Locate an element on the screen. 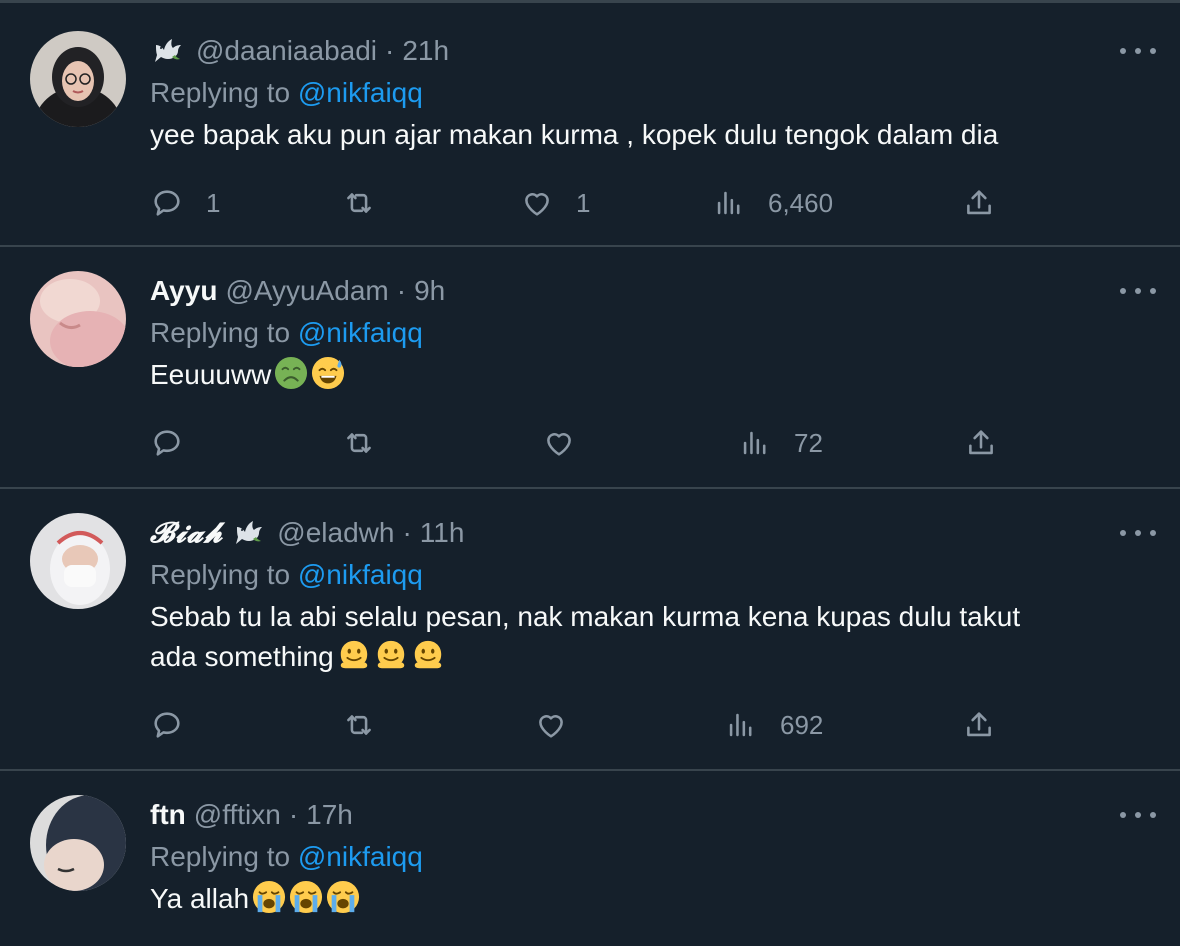  tweet-text-content: Ya allah is located at coordinates (200, 898).